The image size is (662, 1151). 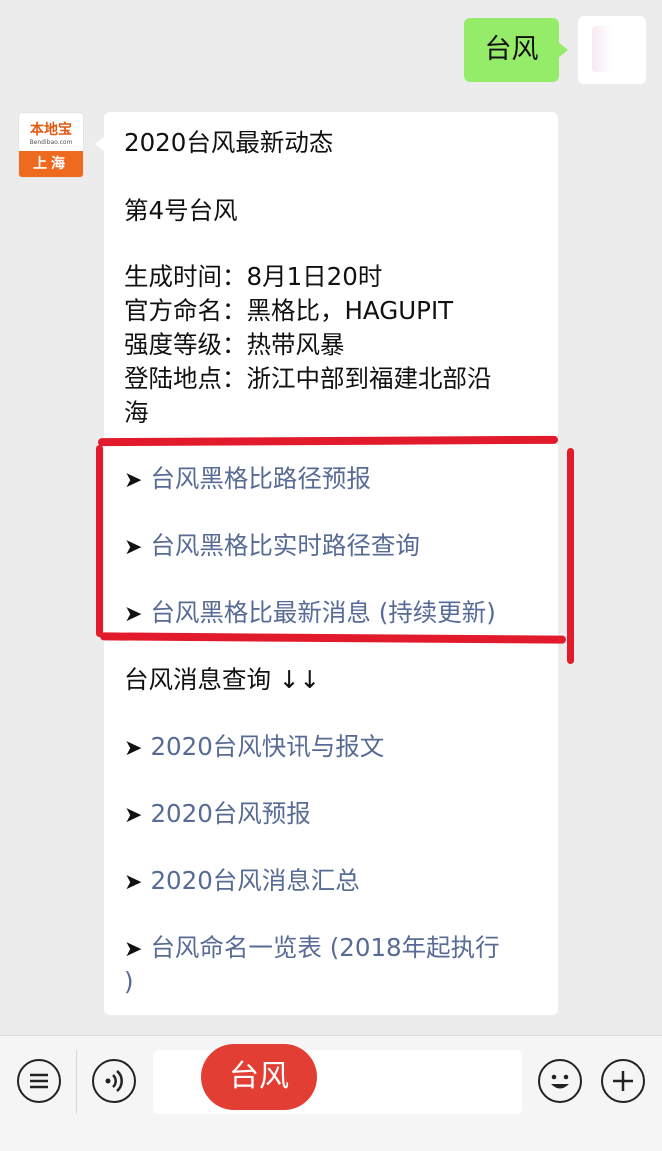 What do you see at coordinates (76, 1082) in the screenshot?
I see `divider` at bounding box center [76, 1082].